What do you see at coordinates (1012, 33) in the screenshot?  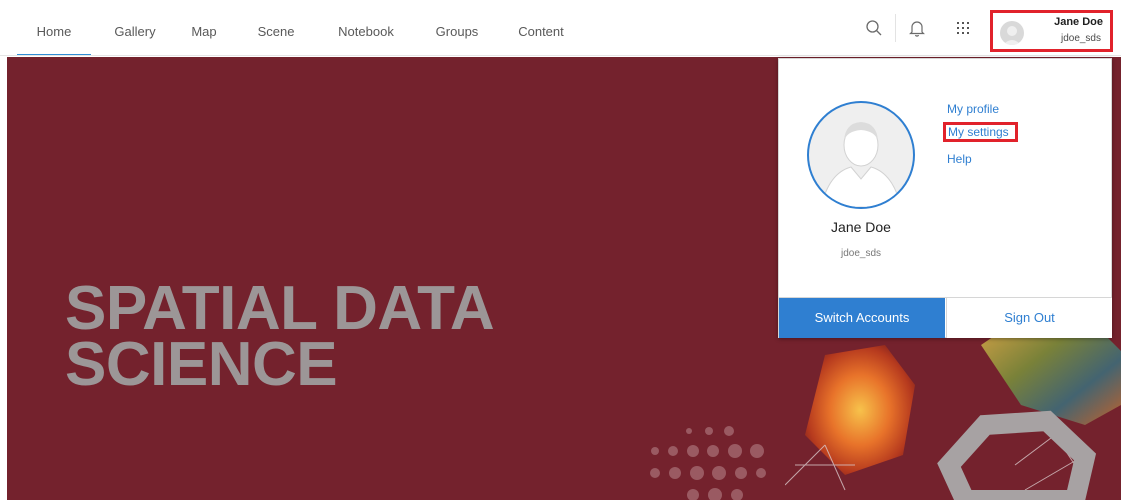 I see `avatar` at bounding box center [1012, 33].